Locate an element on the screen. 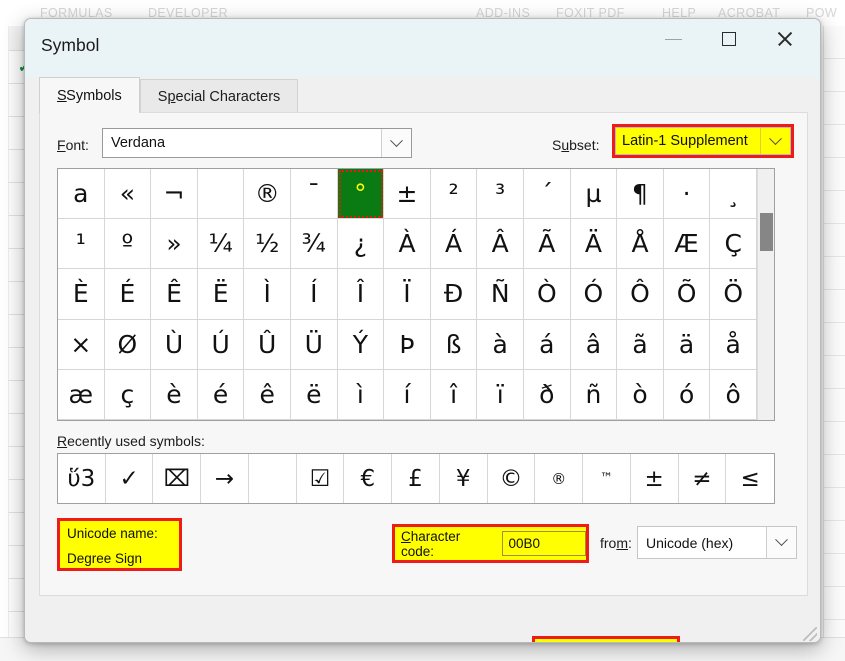 This screenshot has height=661, width=845. recently-used-grid: ὕ3 ✓ ⌧ → ☑ € £ ¥ © ® ™ ± ≠ ≤ is located at coordinates (416, 478).